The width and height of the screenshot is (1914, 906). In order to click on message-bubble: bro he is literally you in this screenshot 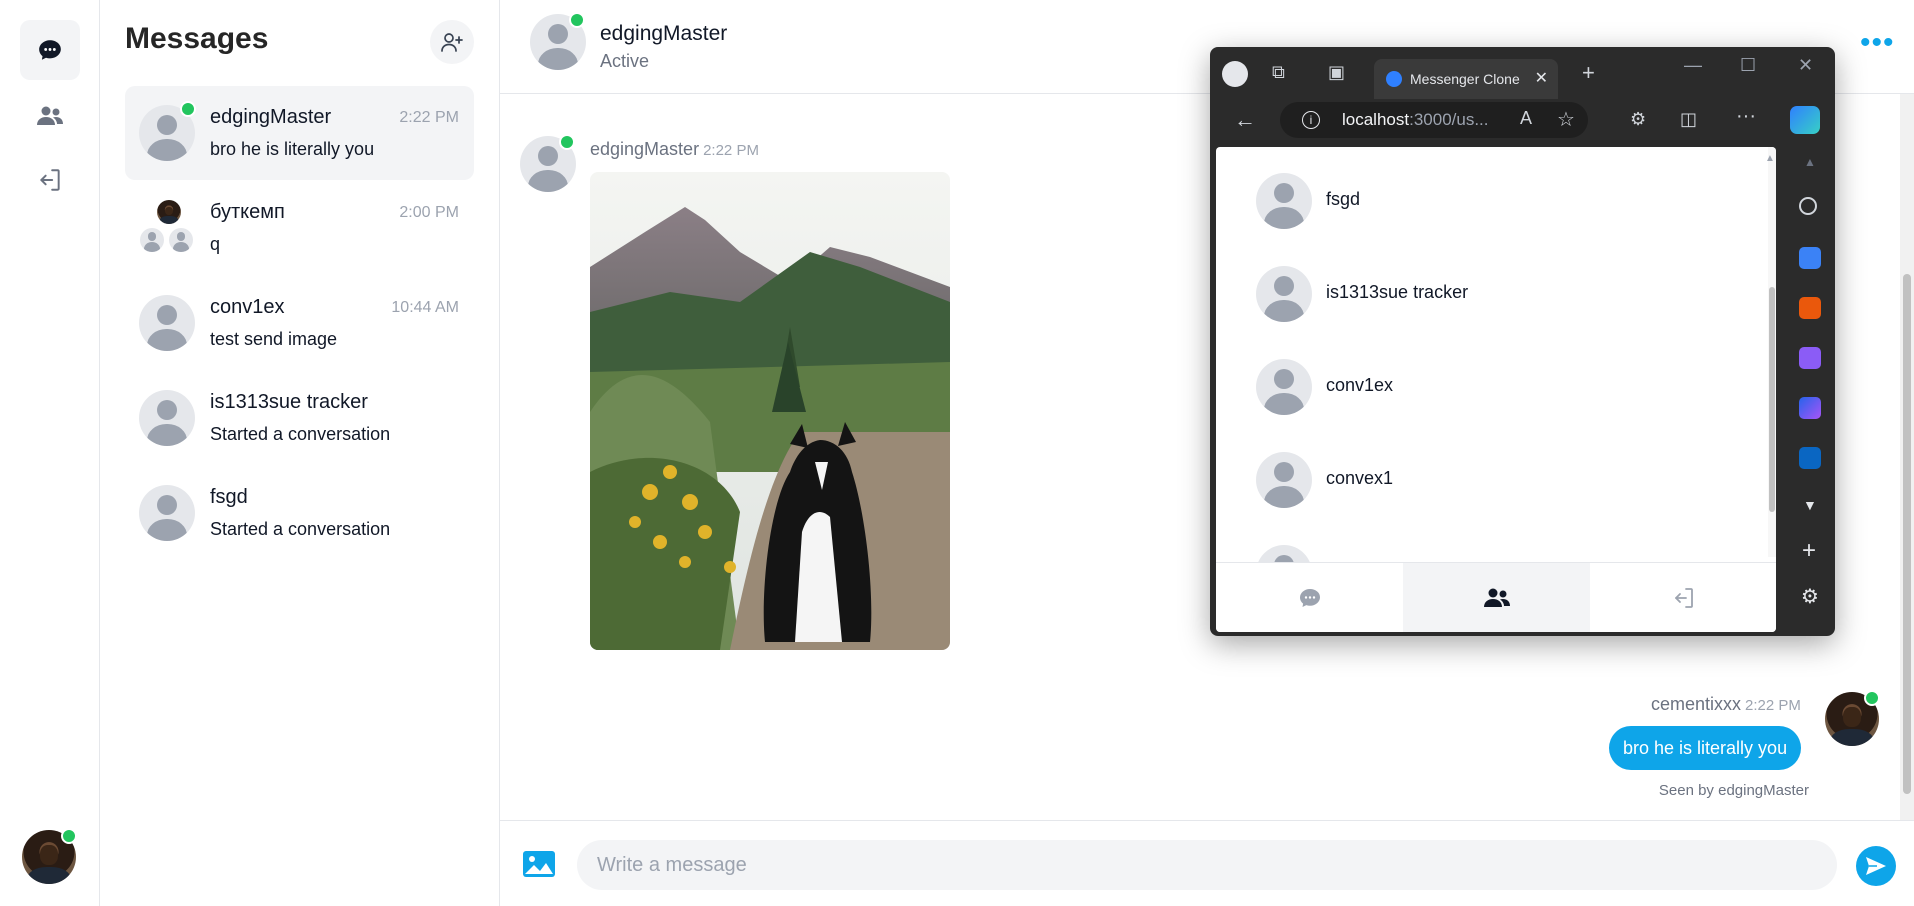, I will do `click(1705, 748)`.